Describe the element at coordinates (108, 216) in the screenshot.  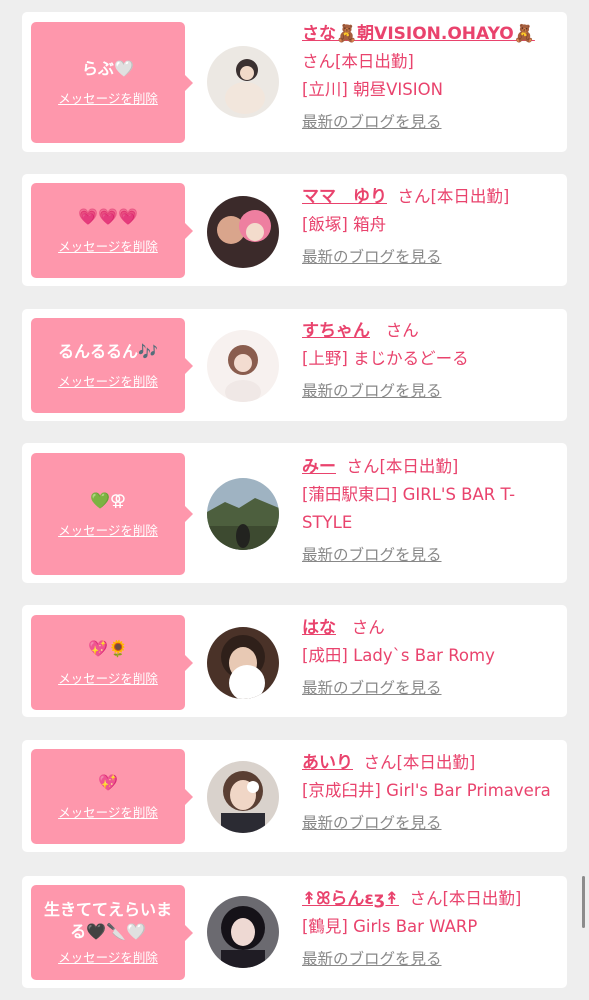
I see `message-text: 💗💗💗` at that location.